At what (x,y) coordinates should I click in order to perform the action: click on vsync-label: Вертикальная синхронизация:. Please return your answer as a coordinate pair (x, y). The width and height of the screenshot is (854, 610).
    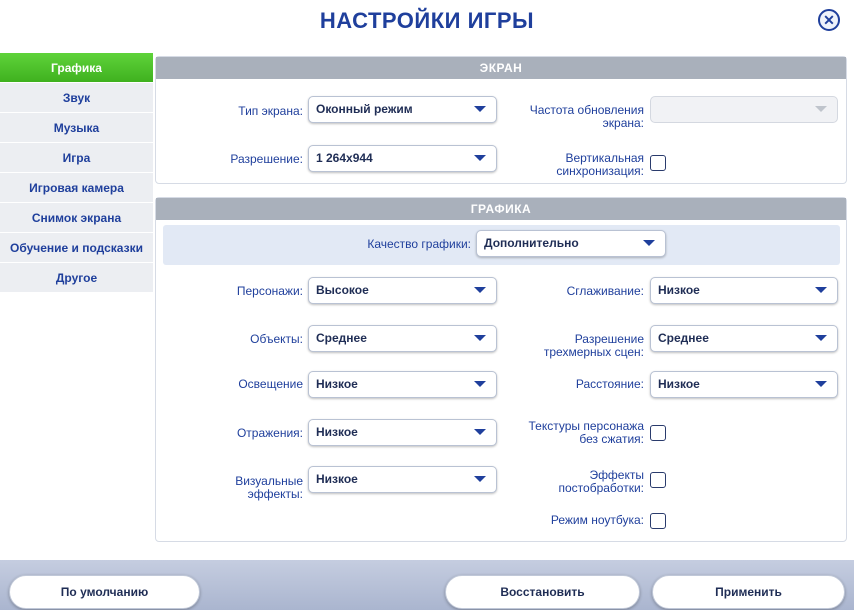
    Looking at the image, I should click on (600, 165).